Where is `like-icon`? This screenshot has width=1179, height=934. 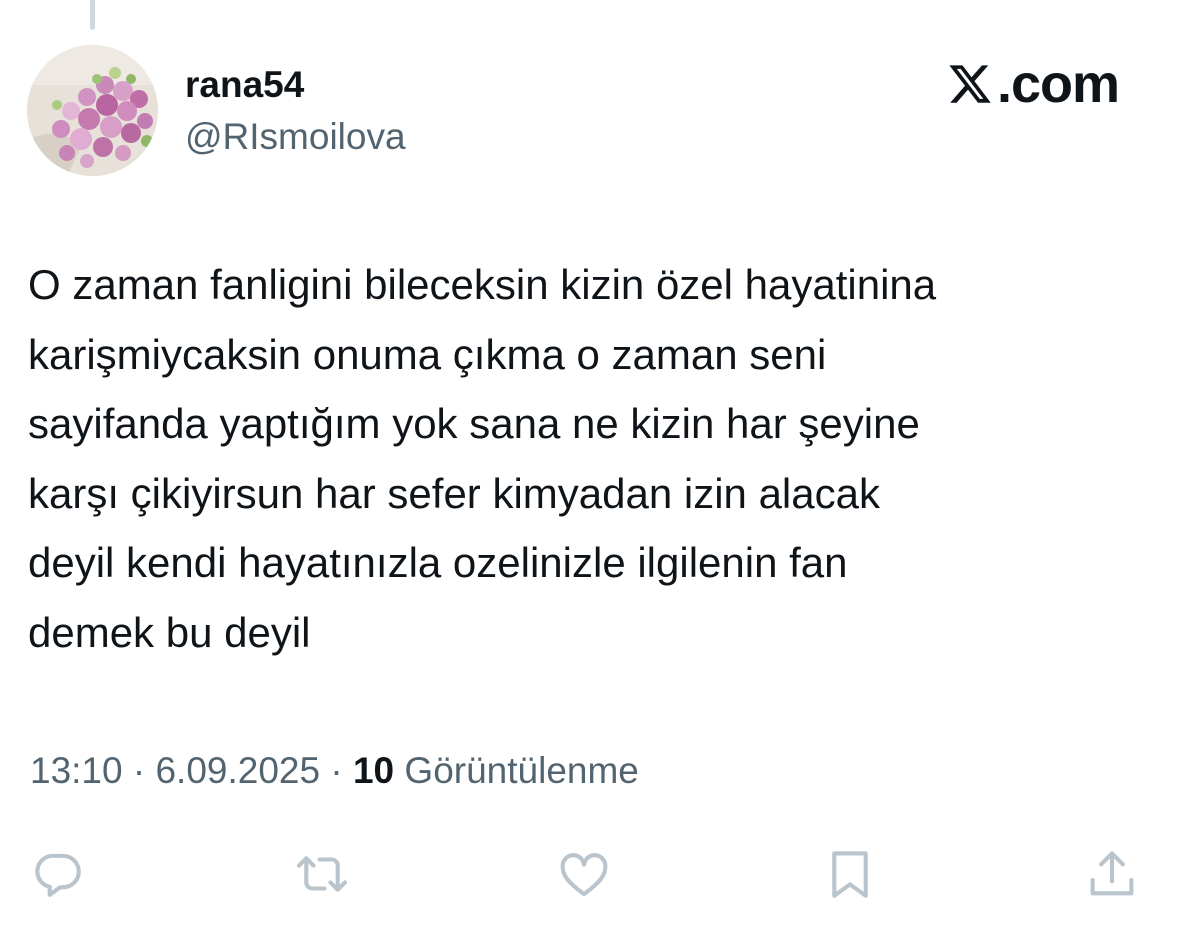
like-icon is located at coordinates (584, 875).